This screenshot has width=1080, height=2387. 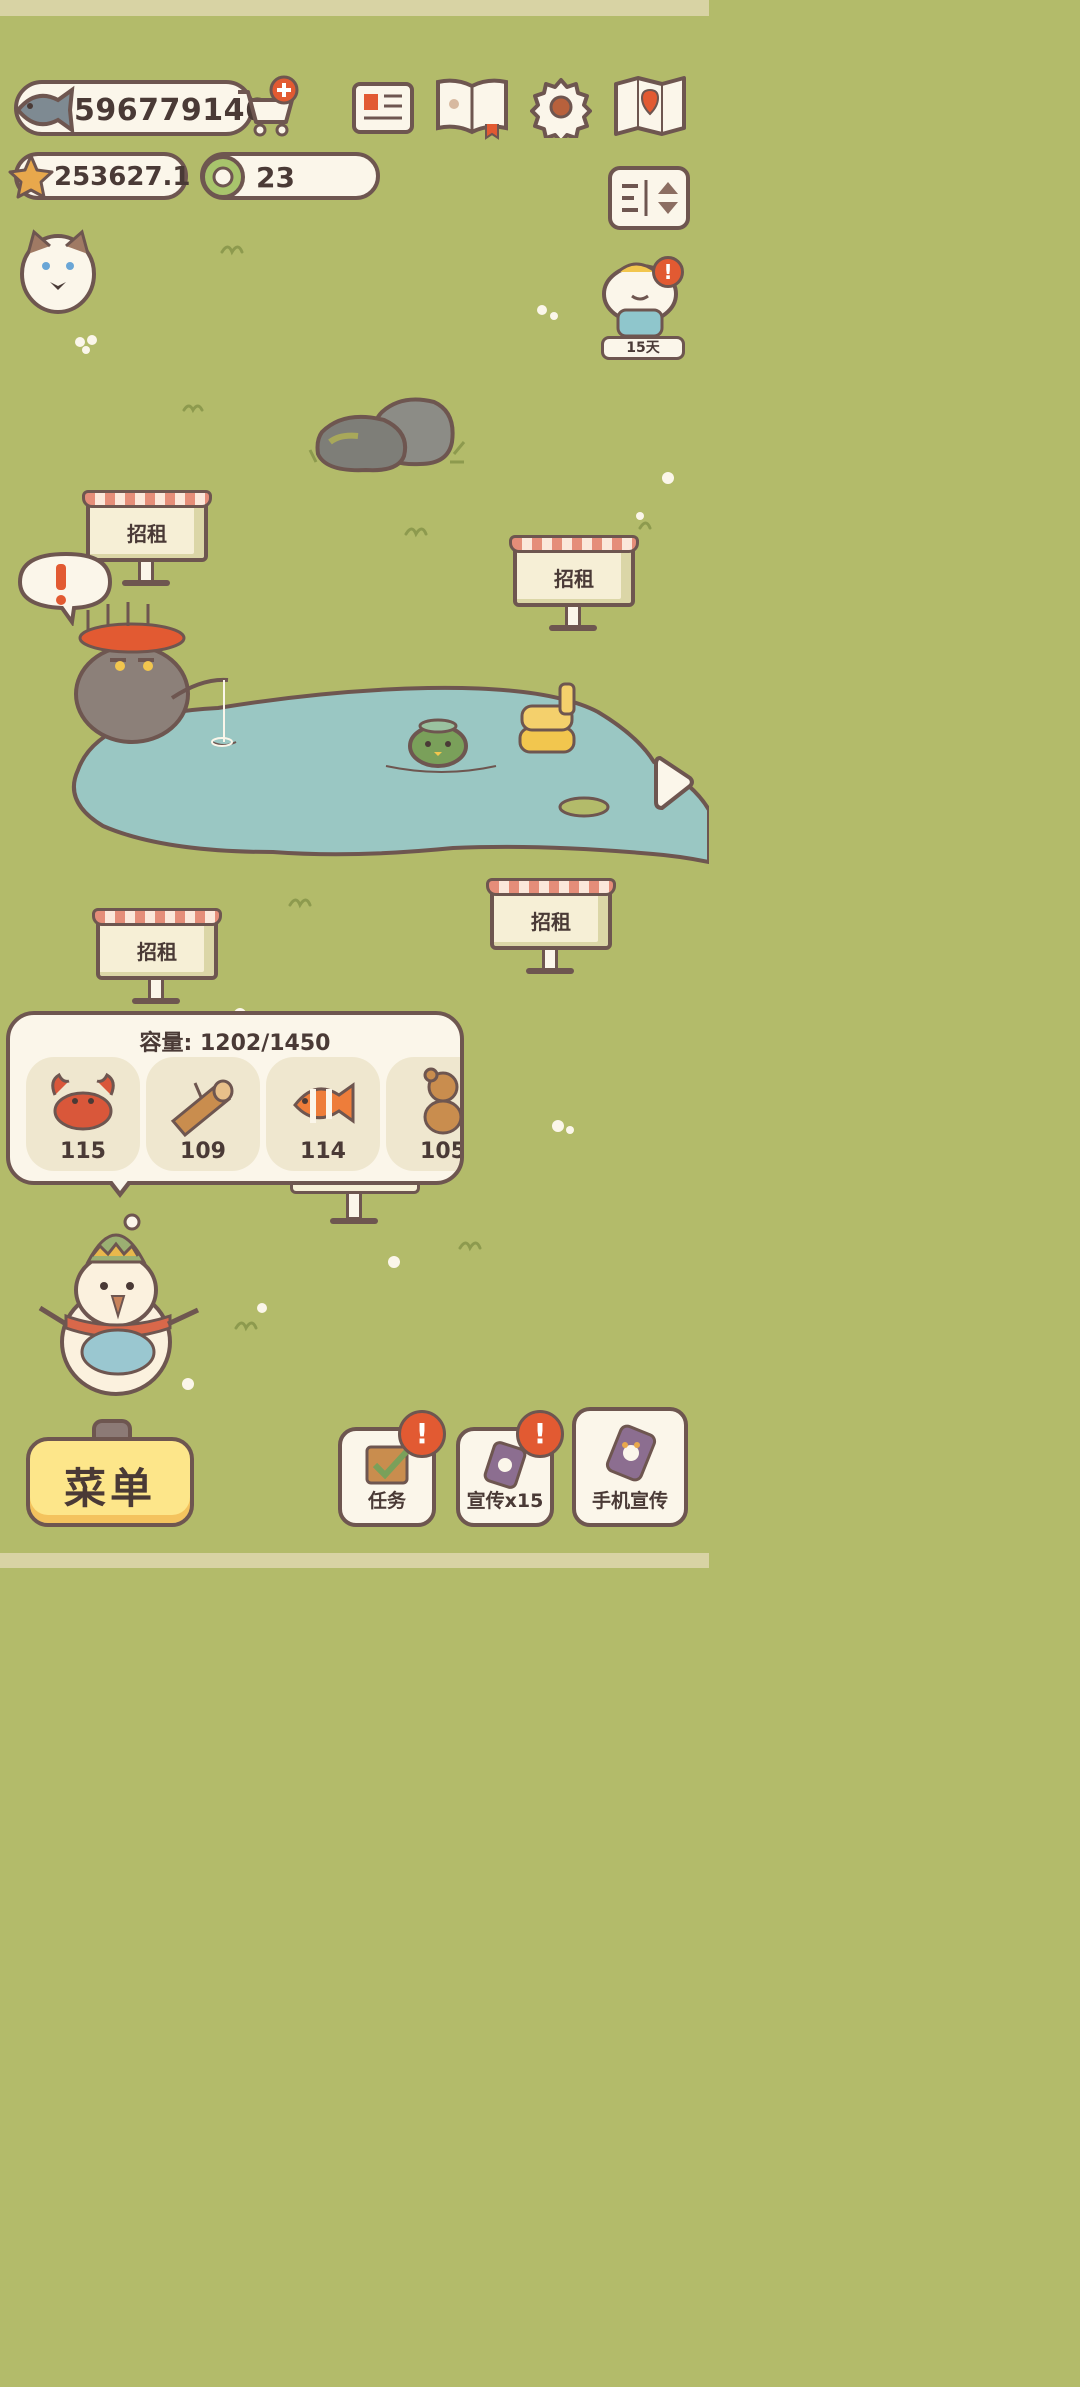 I want to click on storage-item-crab: 115, so click(x=83, y=1114).